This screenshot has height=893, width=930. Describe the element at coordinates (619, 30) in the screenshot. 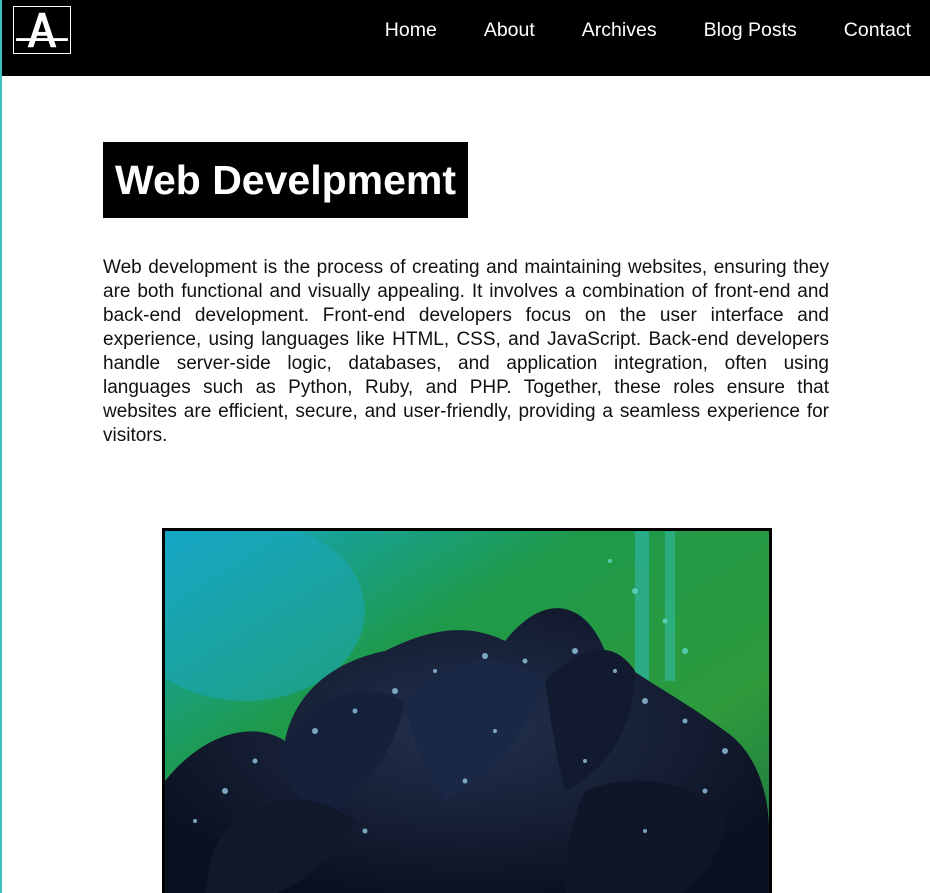

I see `nav-archives-link: Archives` at that location.